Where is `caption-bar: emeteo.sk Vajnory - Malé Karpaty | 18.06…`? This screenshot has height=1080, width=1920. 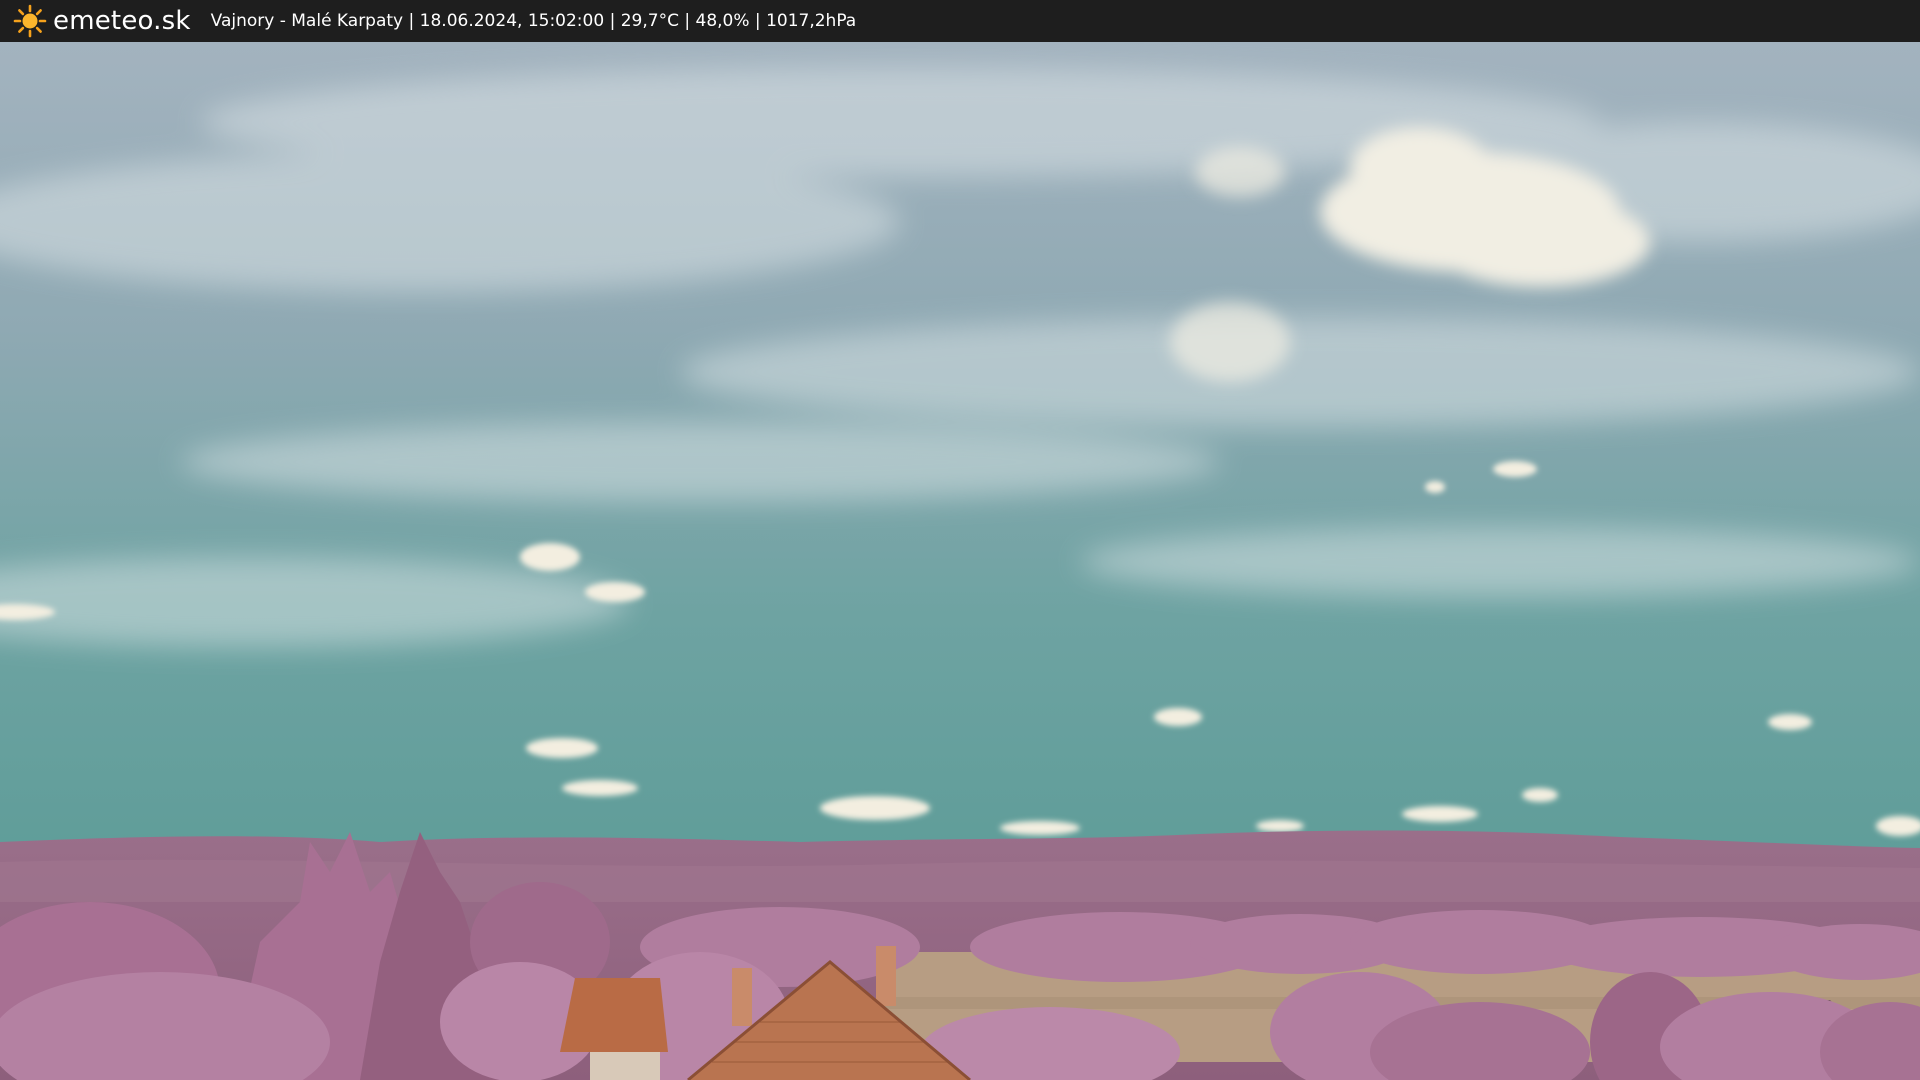 caption-bar: emeteo.sk Vajnory - Malé Karpaty | 18.06… is located at coordinates (960, 21).